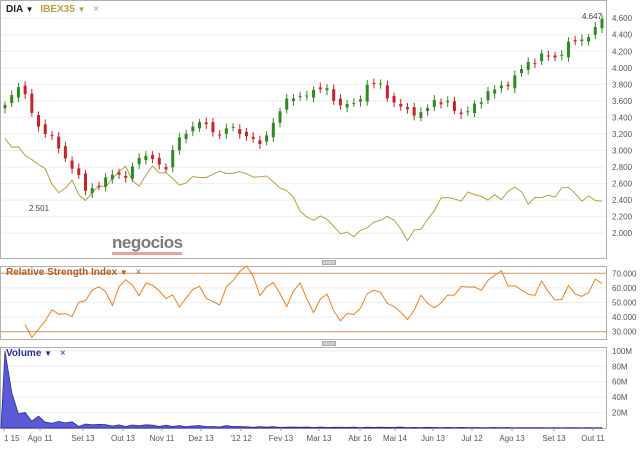 This screenshot has height=460, width=643. What do you see at coordinates (622, 68) in the screenshot?
I see `y-tick-label: 4.000` at bounding box center [622, 68].